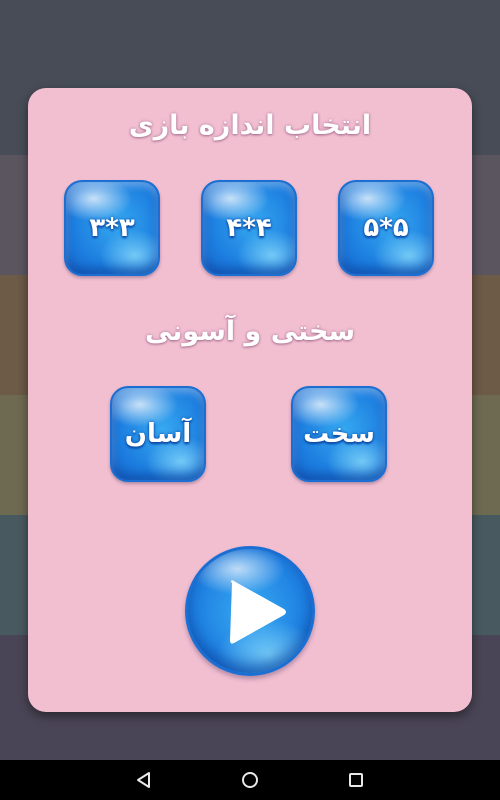 This screenshot has height=800, width=500. What do you see at coordinates (258, 612) in the screenshot?
I see `play-icon` at bounding box center [258, 612].